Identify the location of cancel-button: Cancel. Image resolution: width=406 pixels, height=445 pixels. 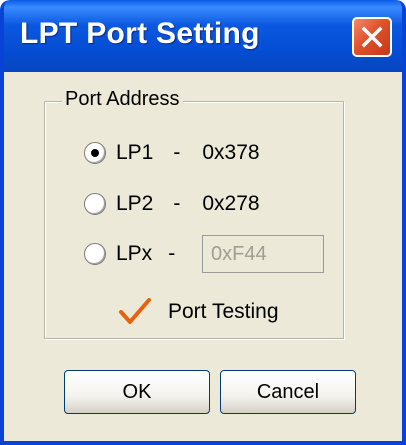
(288, 392).